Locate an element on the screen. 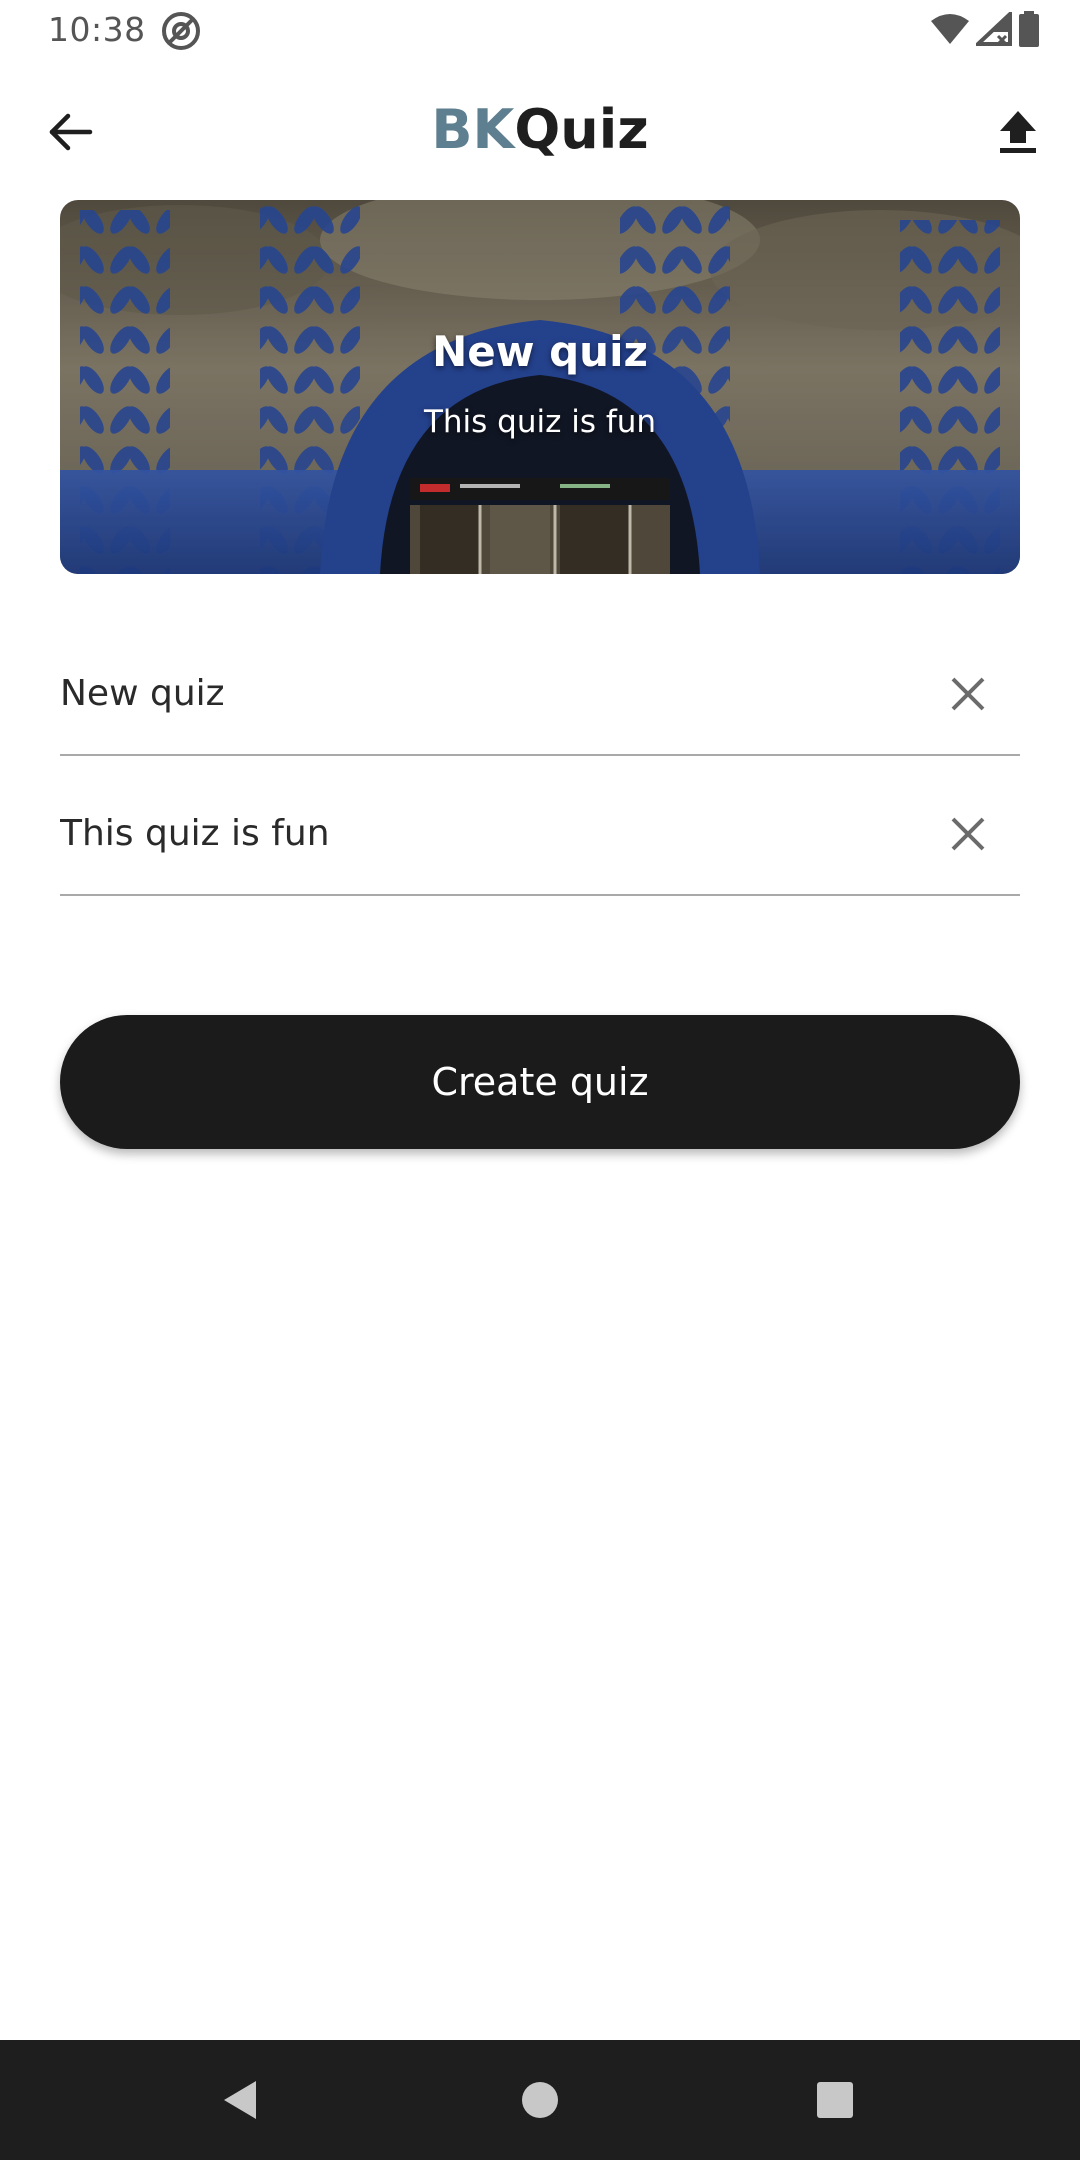 Image resolution: width=1080 pixels, height=2160 pixels. upload-button is located at coordinates (1018, 132).